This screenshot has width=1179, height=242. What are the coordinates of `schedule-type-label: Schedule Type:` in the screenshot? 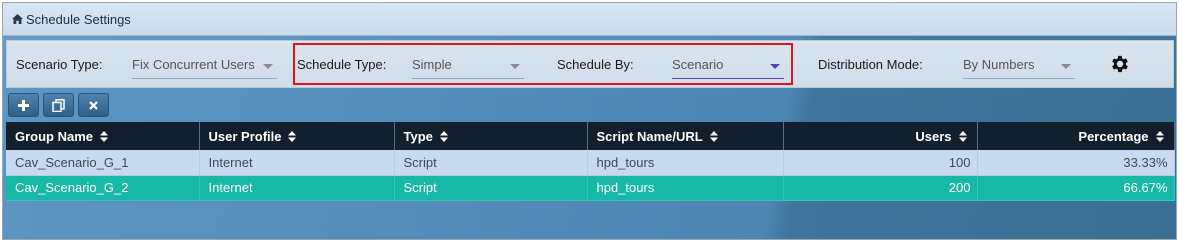 It's located at (342, 64).